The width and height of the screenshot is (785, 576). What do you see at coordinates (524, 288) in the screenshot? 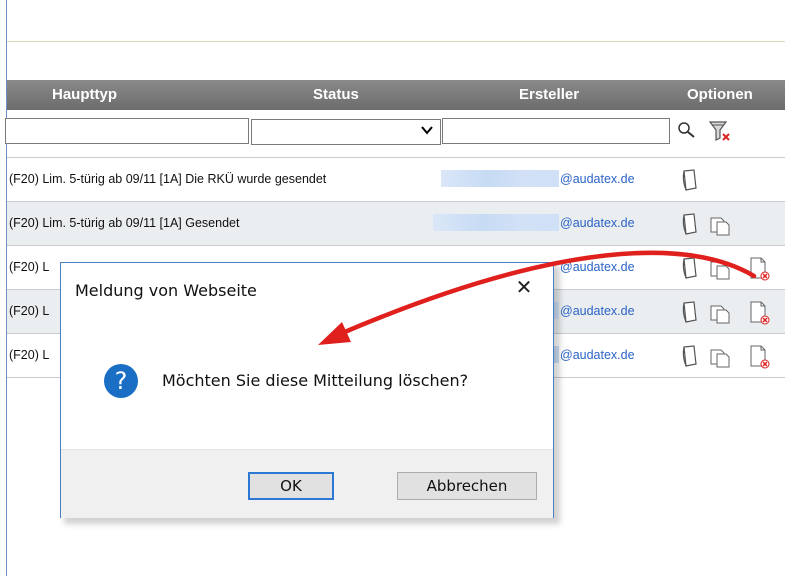
I see `close-icon: ✕` at bounding box center [524, 288].